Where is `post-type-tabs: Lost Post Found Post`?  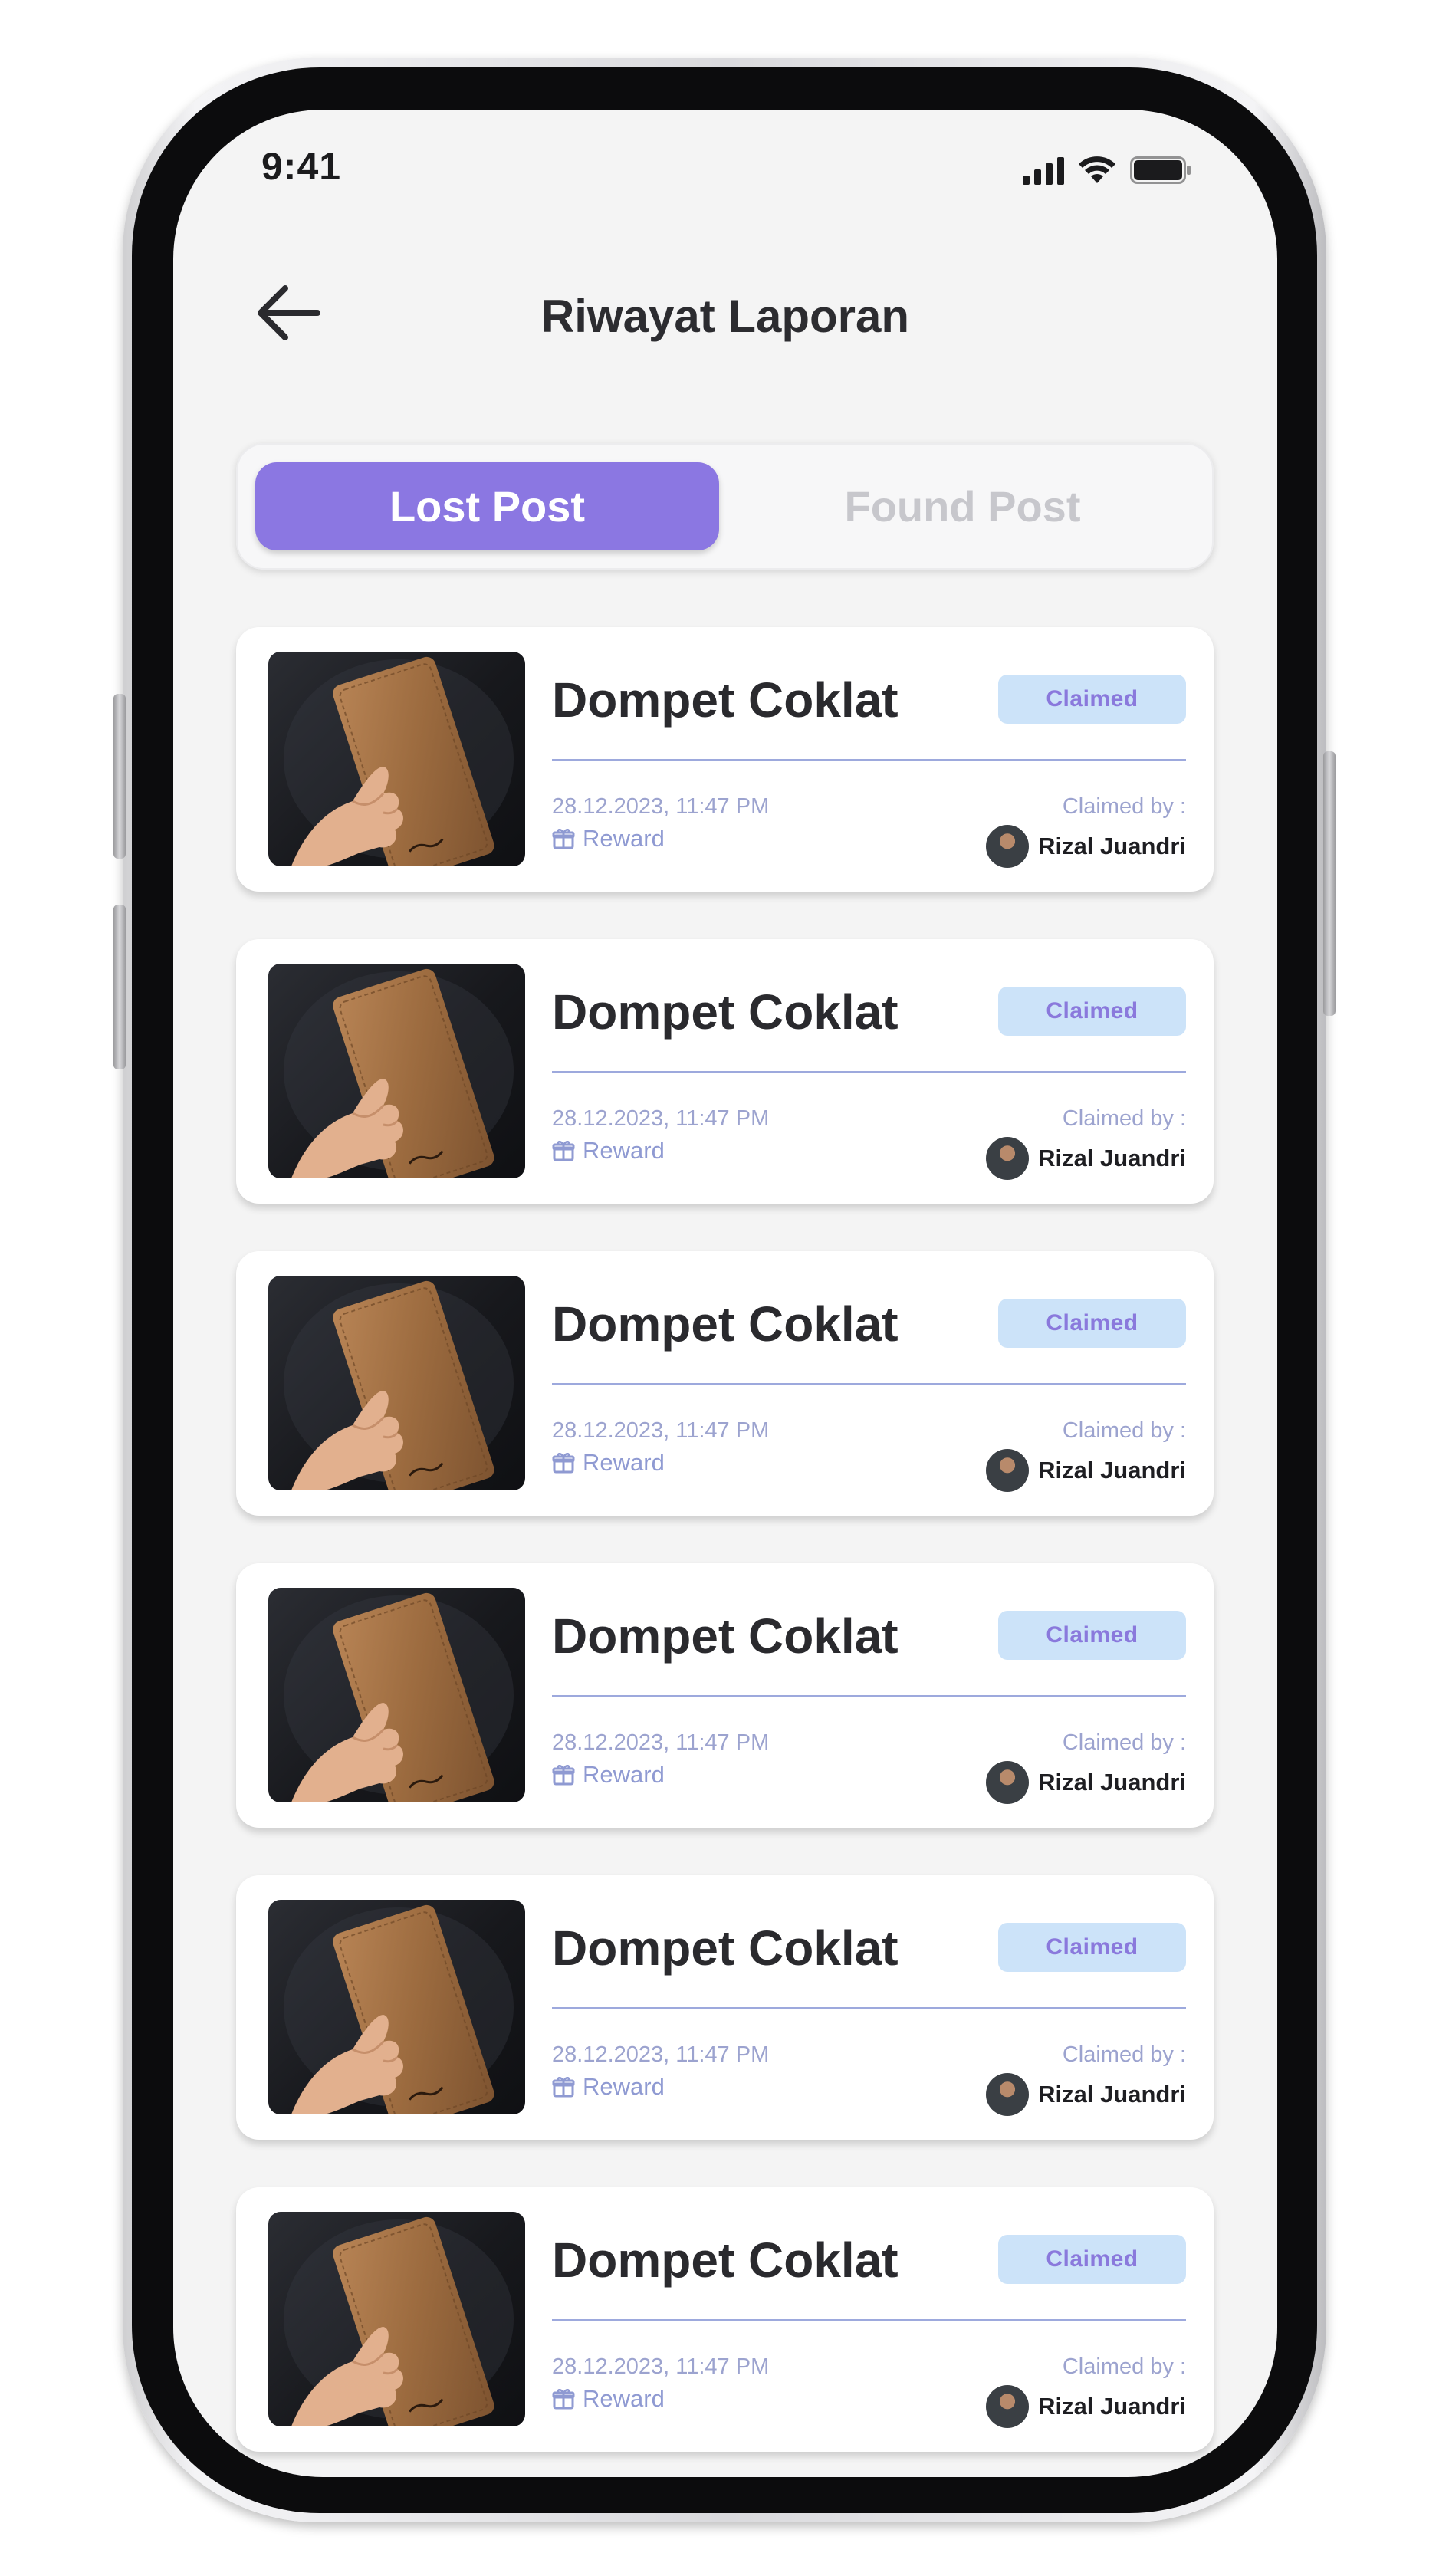 post-type-tabs: Lost Post Found Post is located at coordinates (725, 507).